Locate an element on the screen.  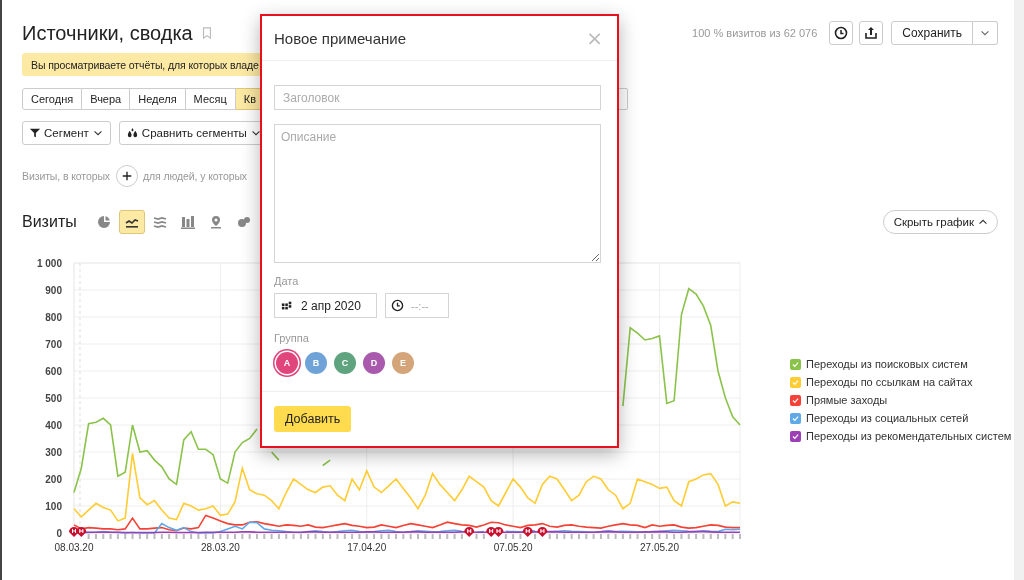
x-axis-label: 28.03.20 is located at coordinates (220, 547).